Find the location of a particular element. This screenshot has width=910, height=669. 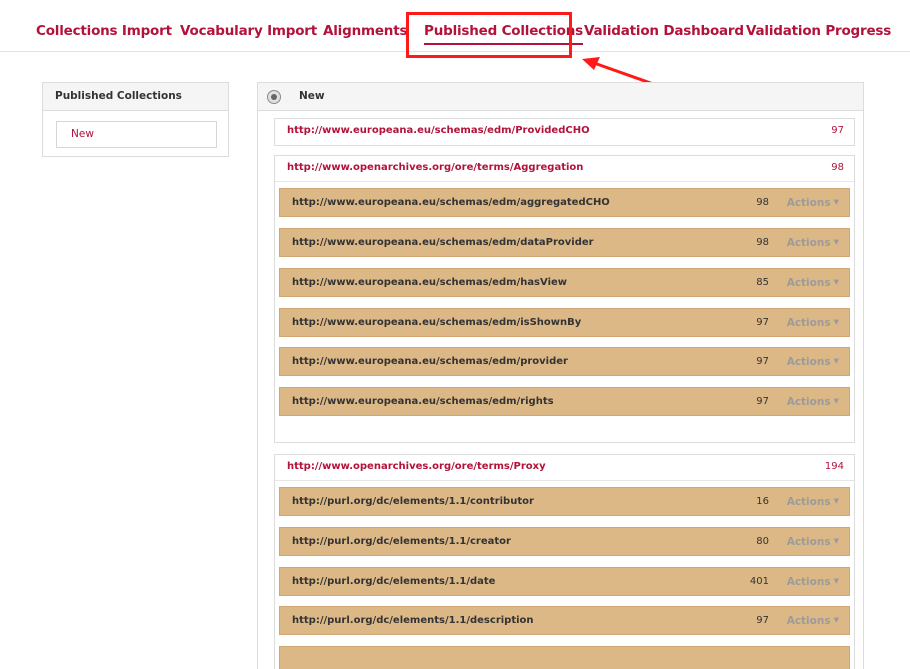

property-row-partial is located at coordinates (564, 657).